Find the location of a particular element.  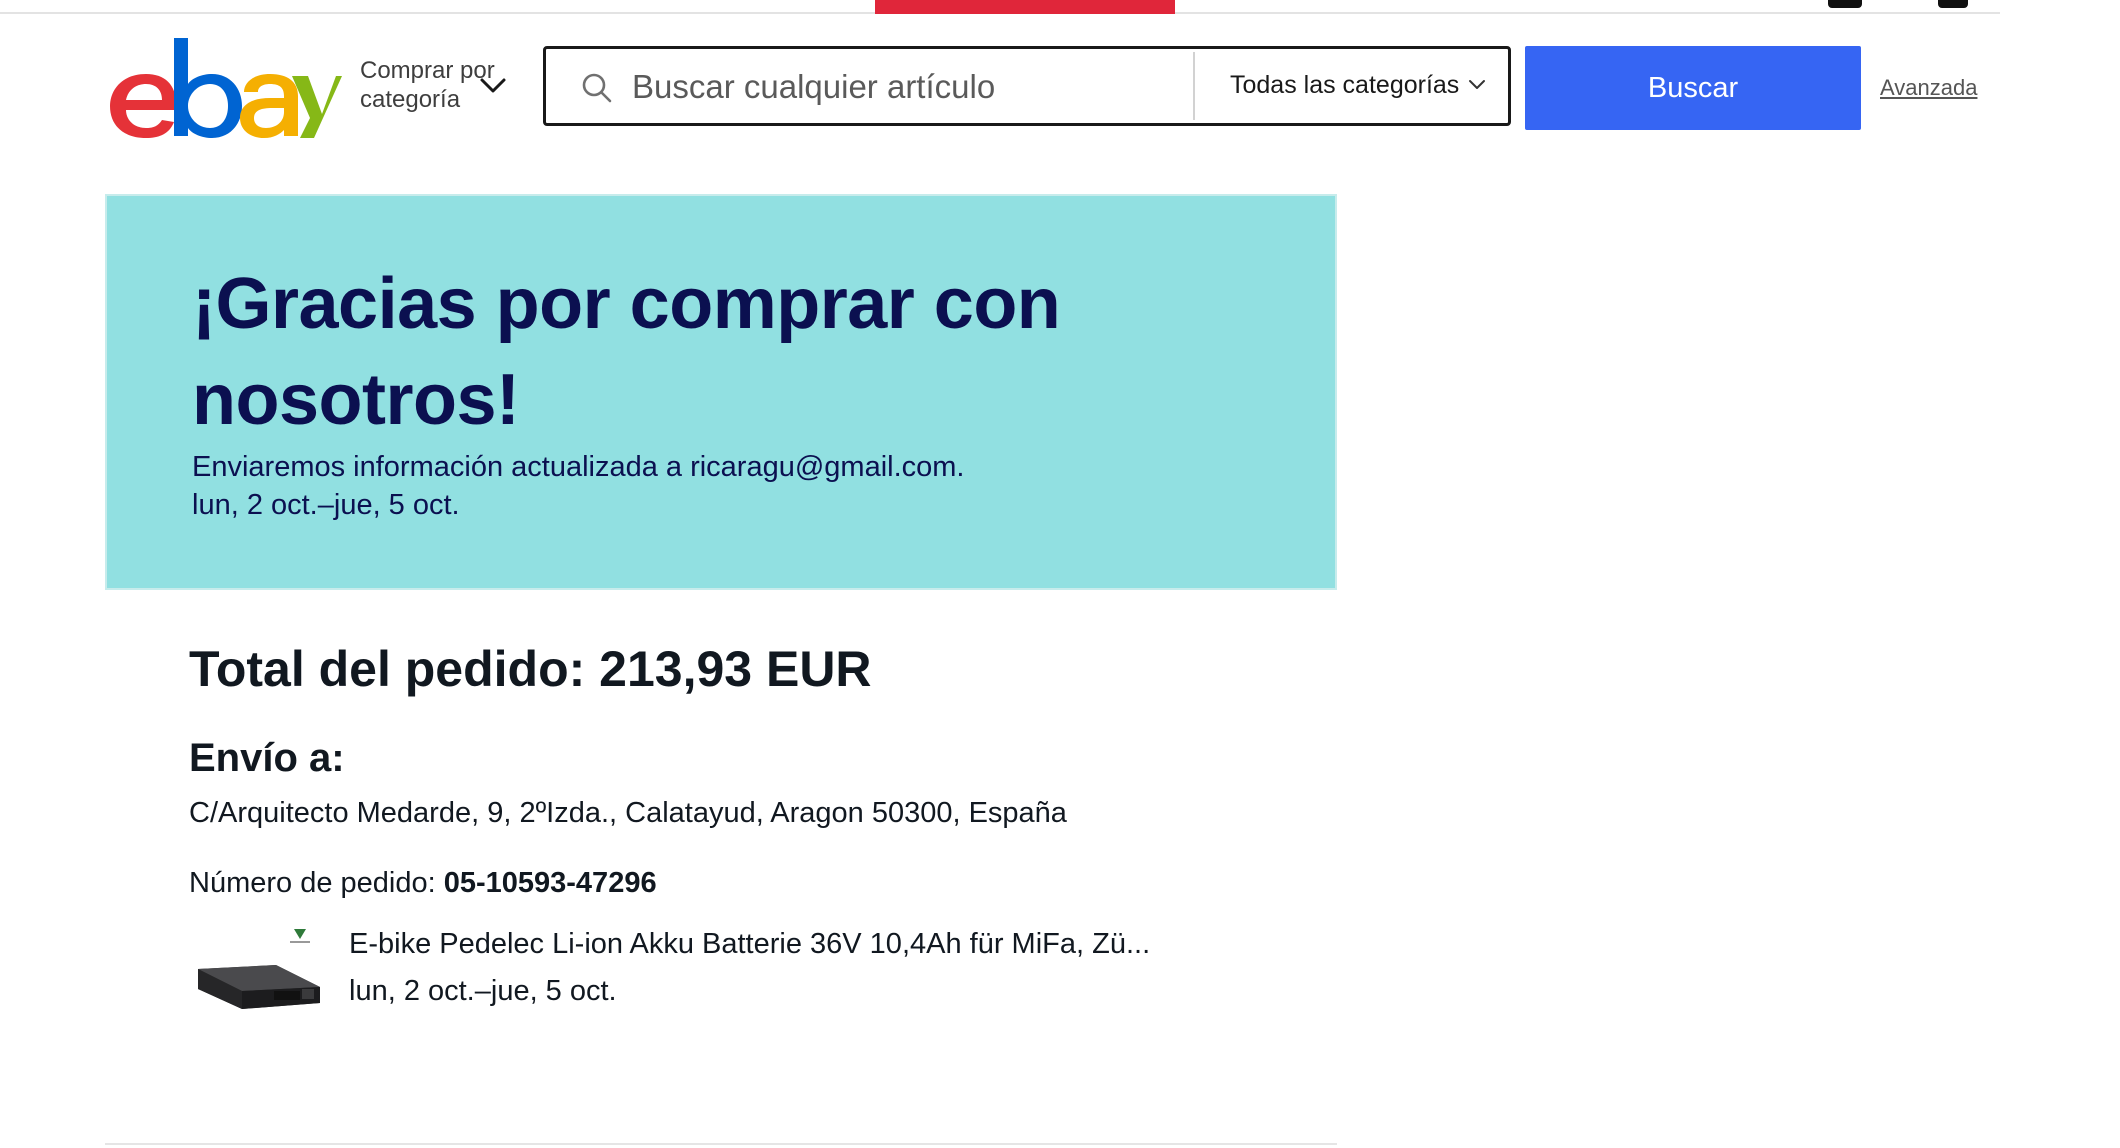

item-thumbnail is located at coordinates (260, 977).